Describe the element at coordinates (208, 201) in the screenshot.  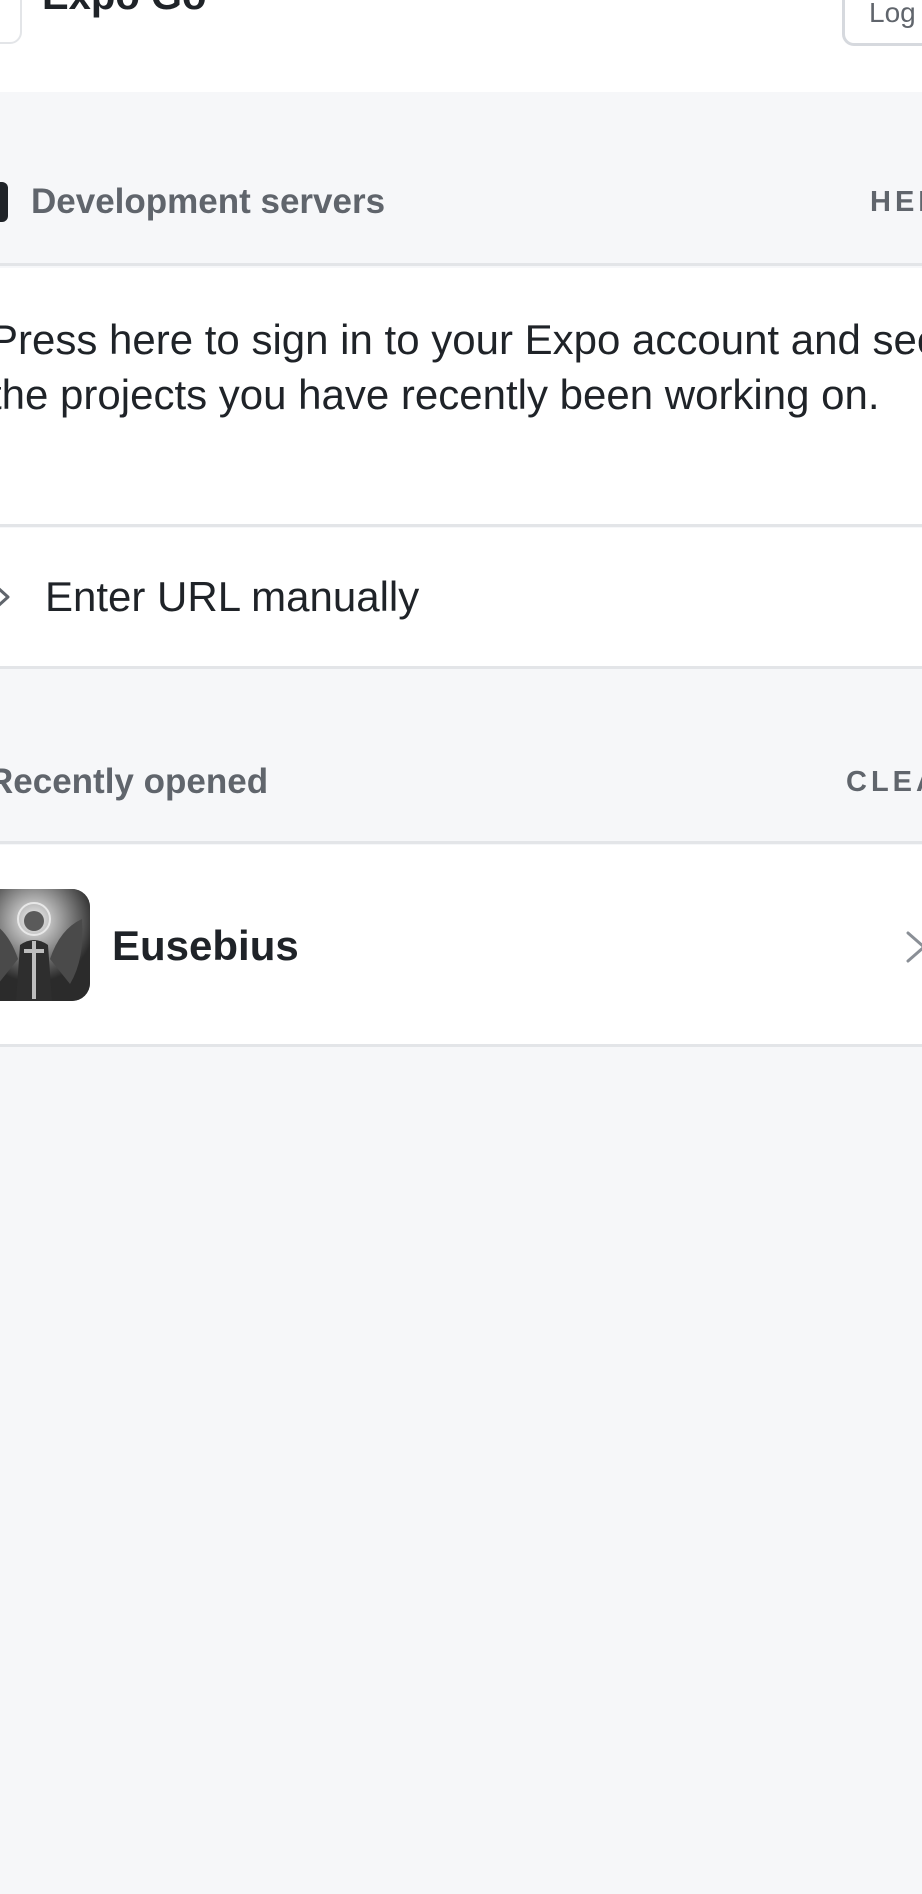
I see `dev-servers-title: Development servers` at that location.